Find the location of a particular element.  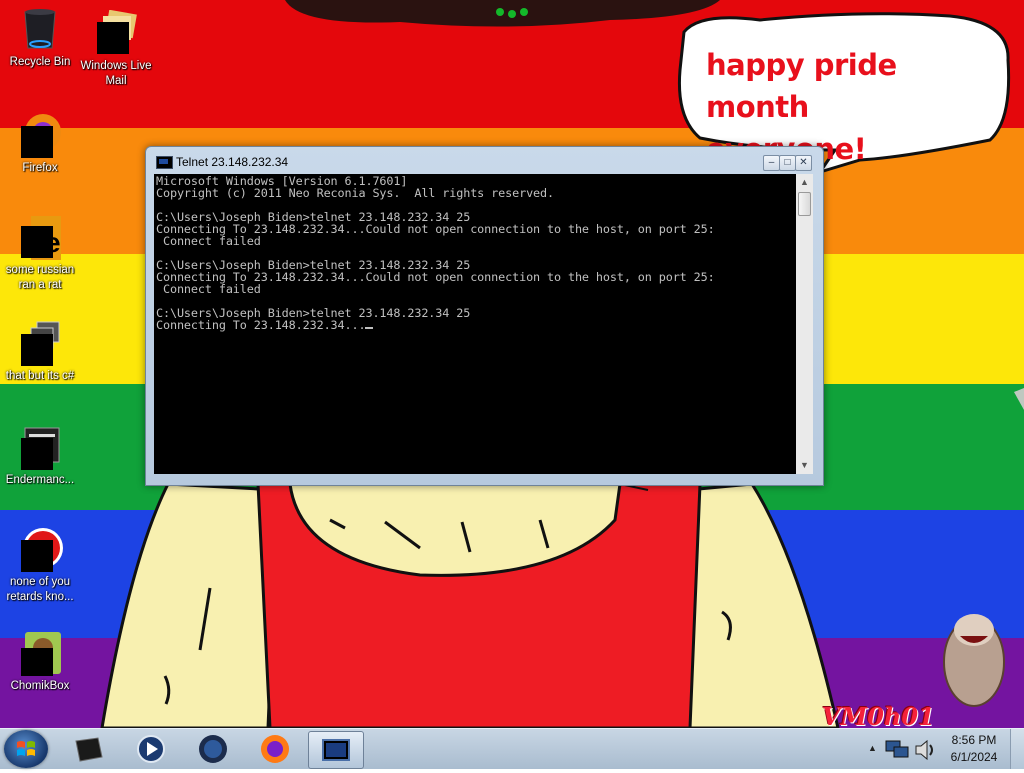

desktop-icon-label: Windows Live Mail is located at coordinates (116, 73).